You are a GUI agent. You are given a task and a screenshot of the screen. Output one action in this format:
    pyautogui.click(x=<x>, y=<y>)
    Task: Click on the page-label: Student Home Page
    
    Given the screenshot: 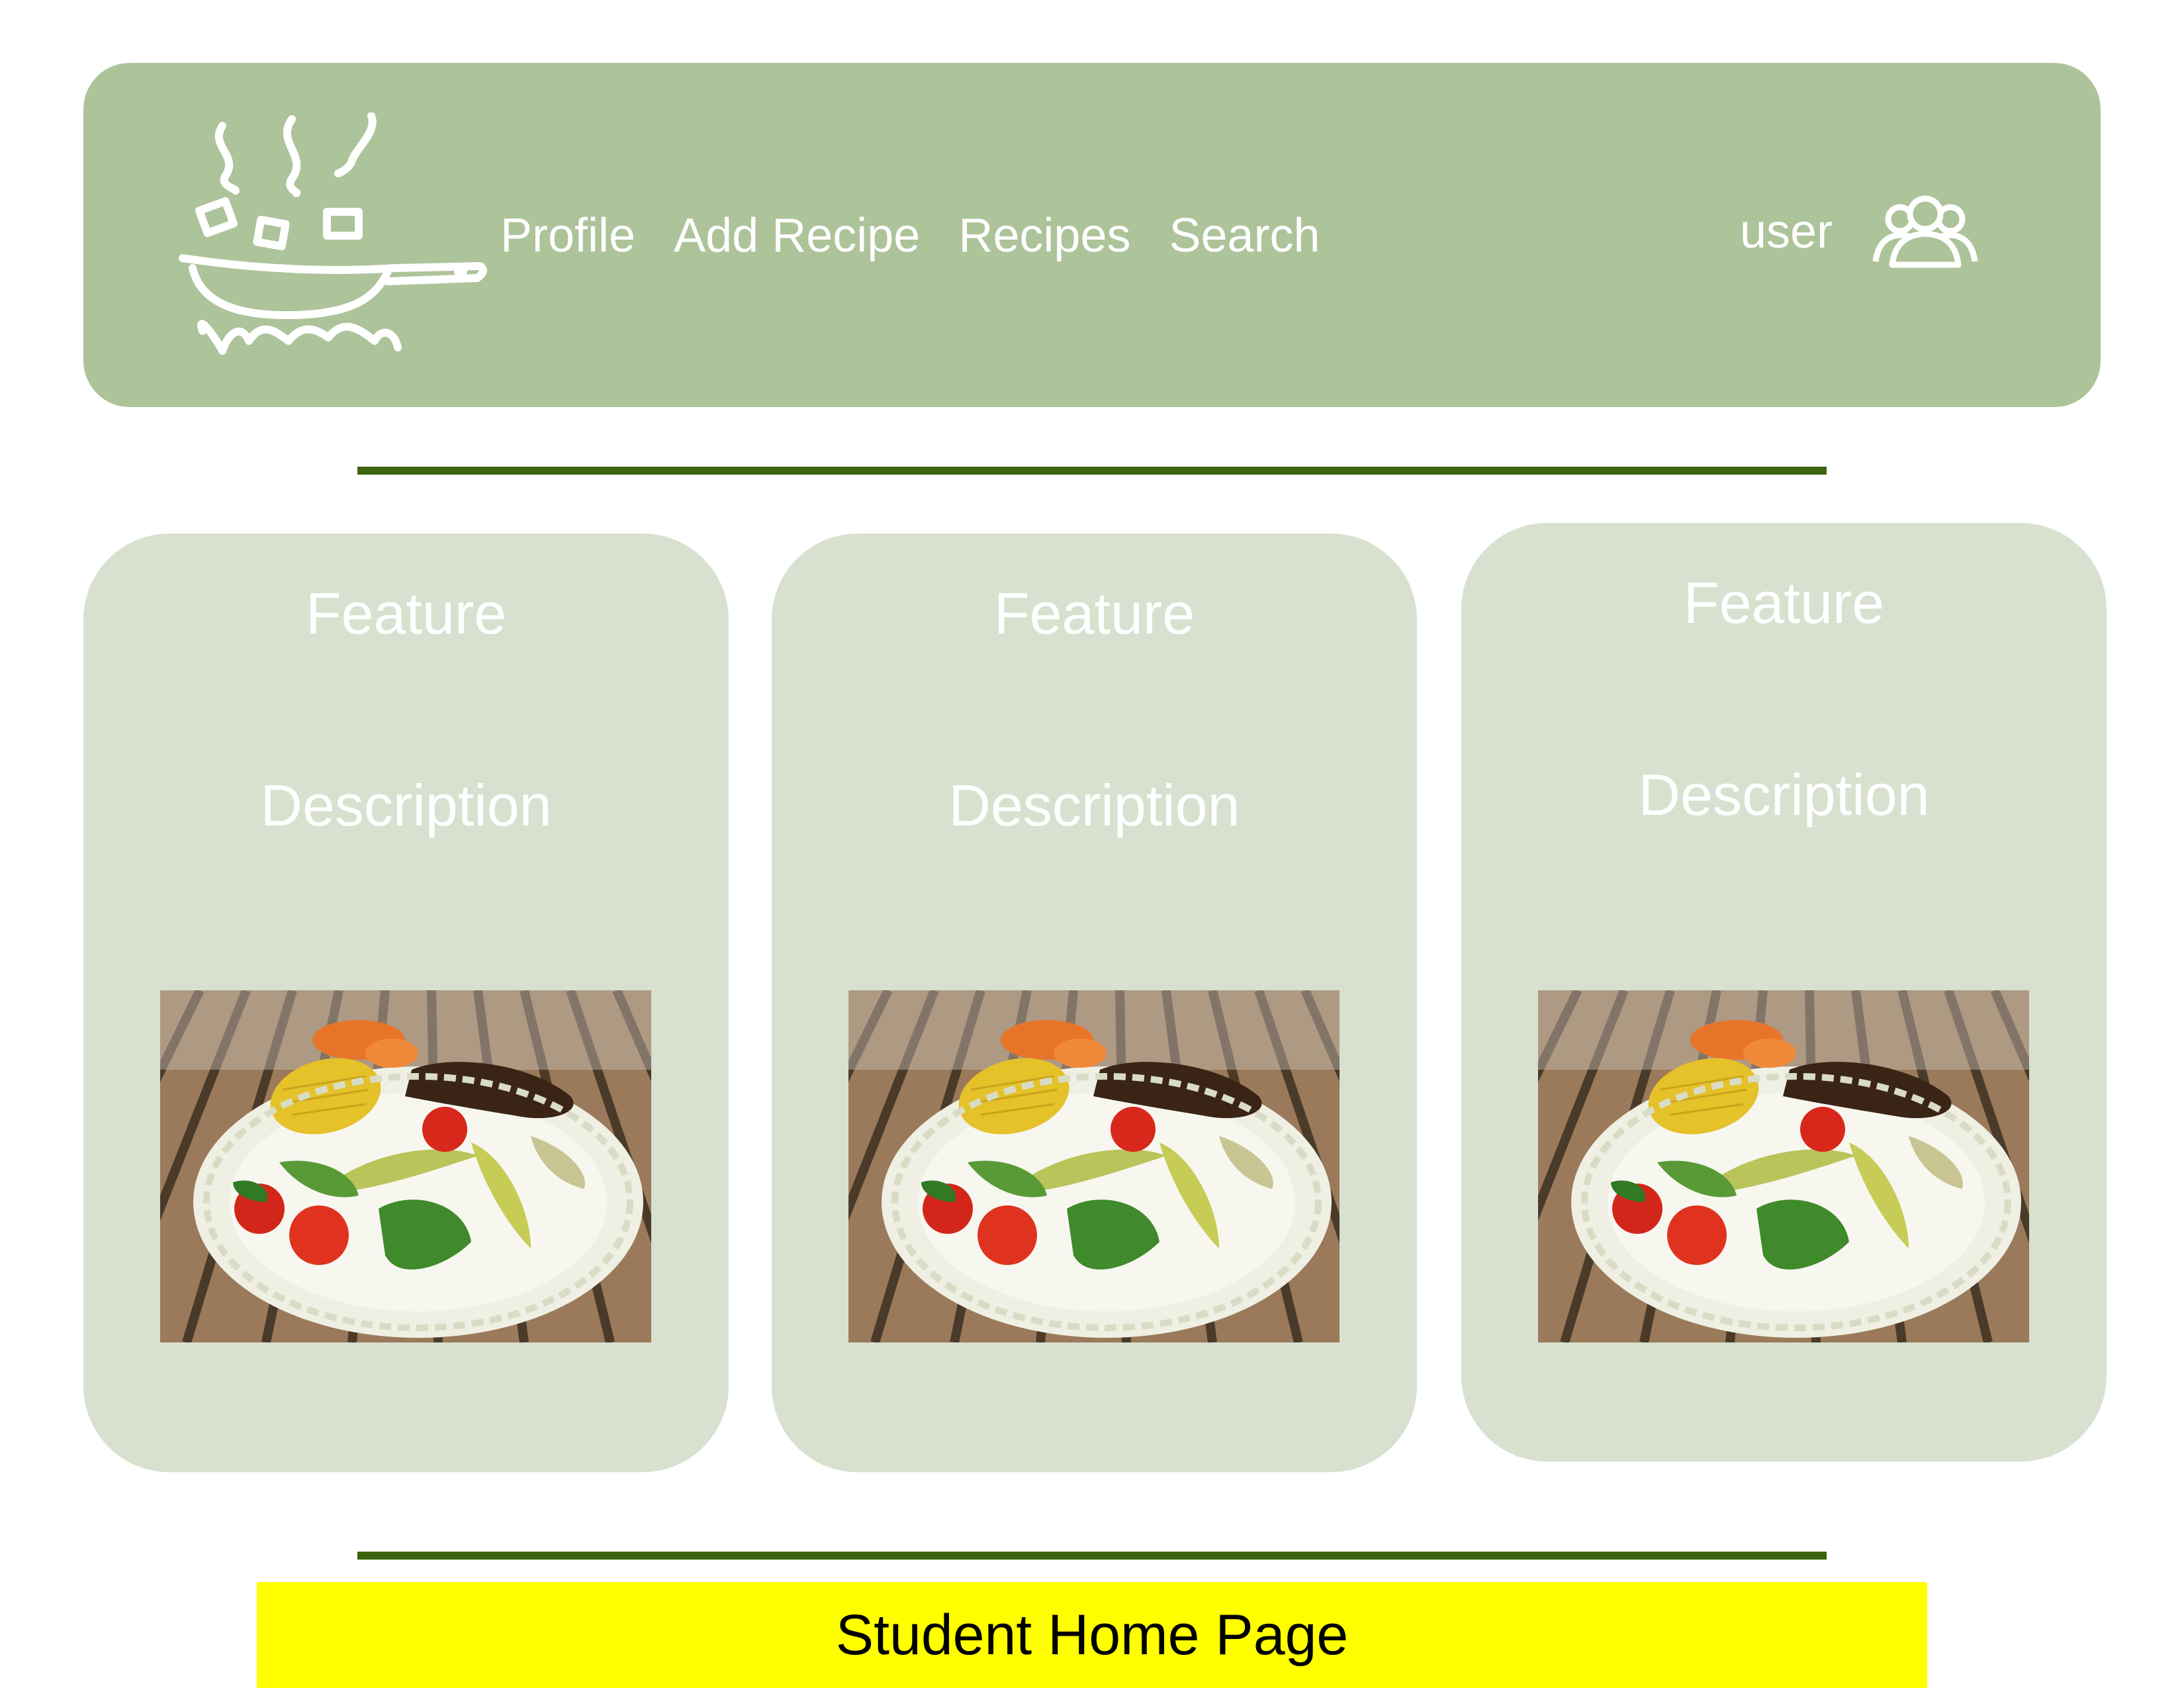 What is the action you would take?
    pyautogui.click(x=1092, y=1635)
    